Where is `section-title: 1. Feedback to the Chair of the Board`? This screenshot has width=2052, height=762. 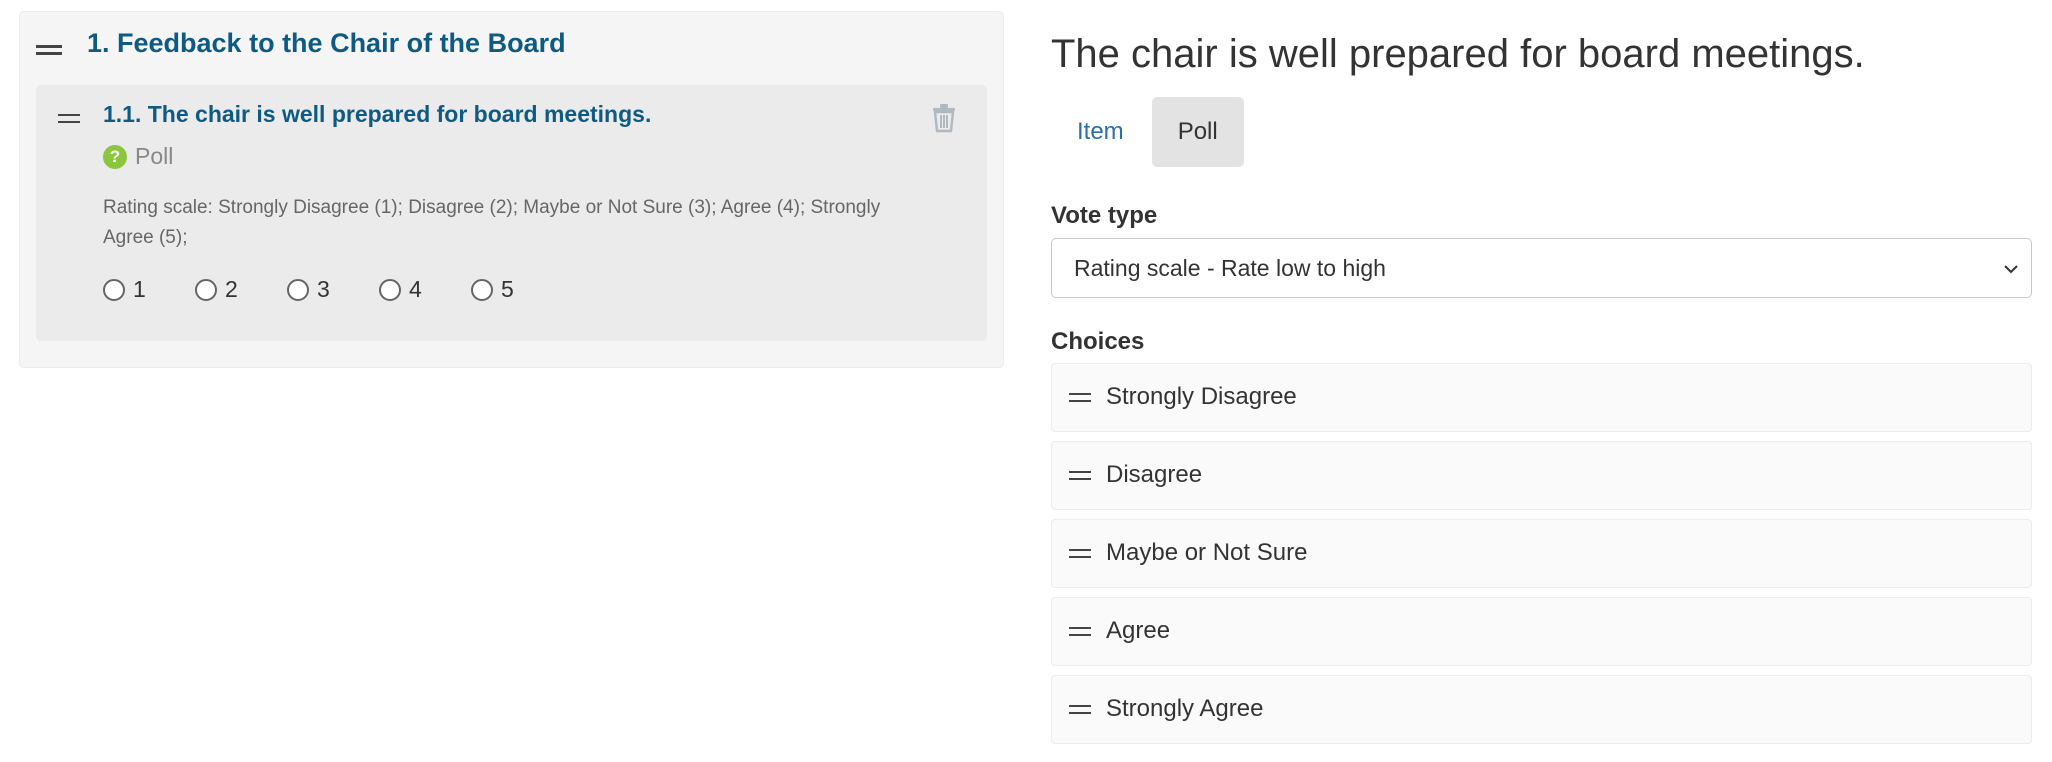 section-title: 1. Feedback to the Chair of the Board is located at coordinates (326, 43).